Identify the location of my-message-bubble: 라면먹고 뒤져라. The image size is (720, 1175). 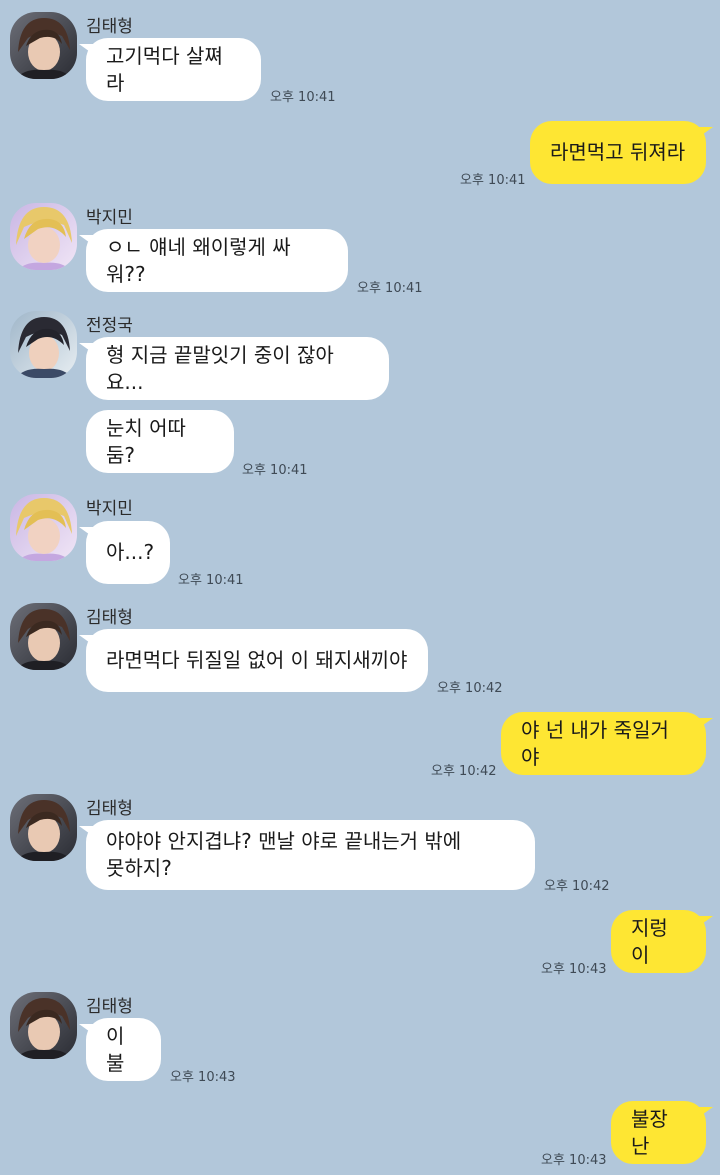
(621, 152).